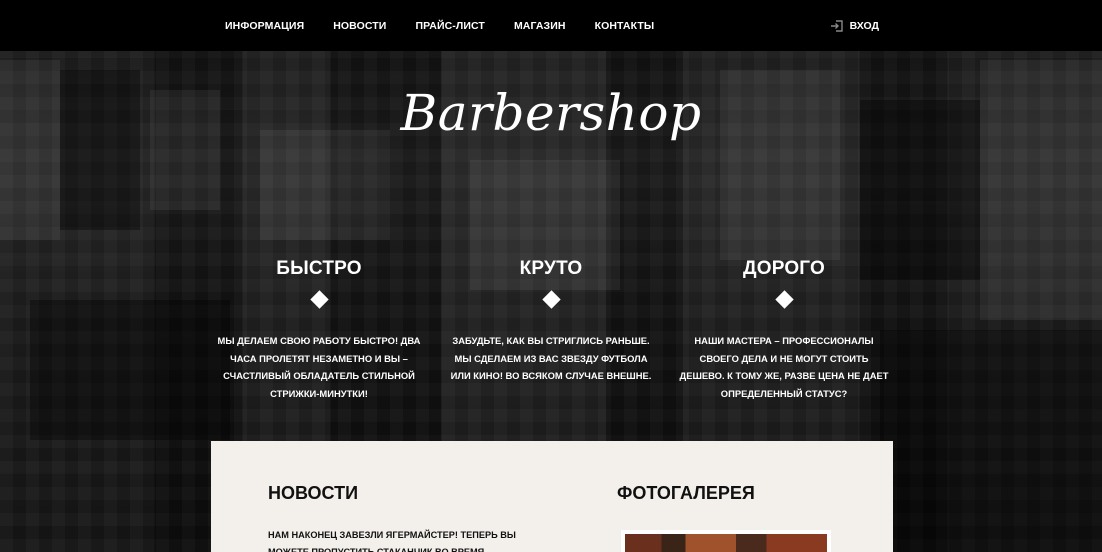 This screenshot has width=1102, height=552. What do you see at coordinates (551, 268) in the screenshot?
I see `feature-title: КРУТО` at bounding box center [551, 268].